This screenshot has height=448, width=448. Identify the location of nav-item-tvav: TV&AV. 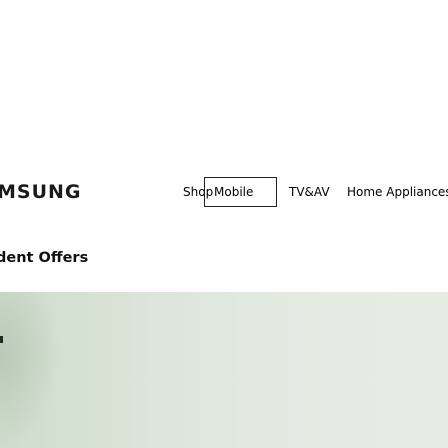
(309, 192).